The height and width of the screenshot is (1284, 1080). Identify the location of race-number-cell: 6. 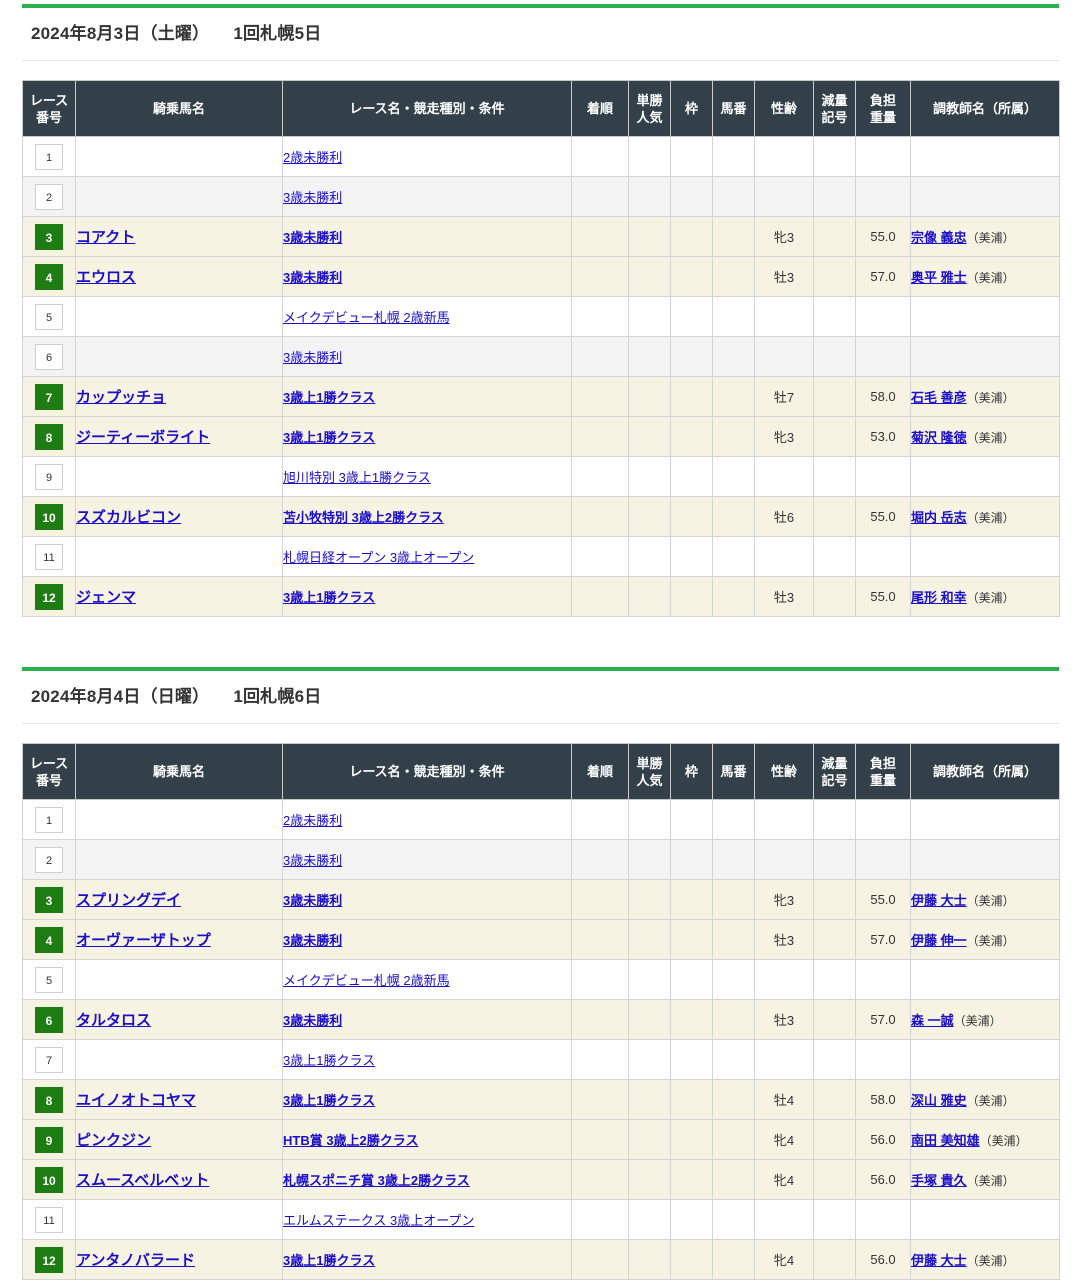
(49, 1019).